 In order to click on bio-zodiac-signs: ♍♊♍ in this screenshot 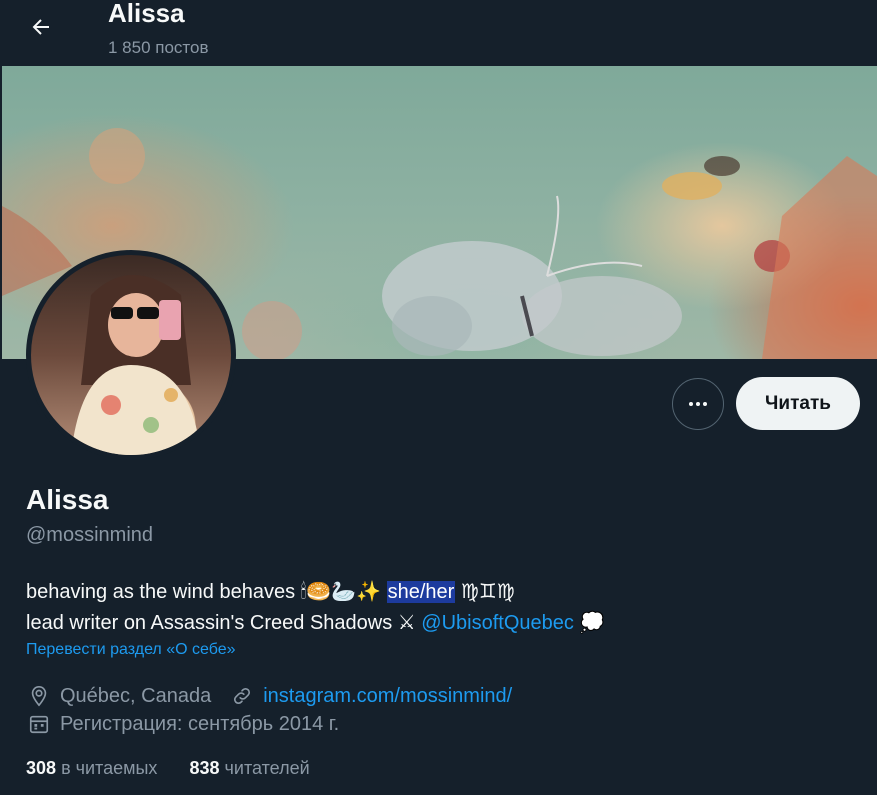, I will do `click(487, 591)`.